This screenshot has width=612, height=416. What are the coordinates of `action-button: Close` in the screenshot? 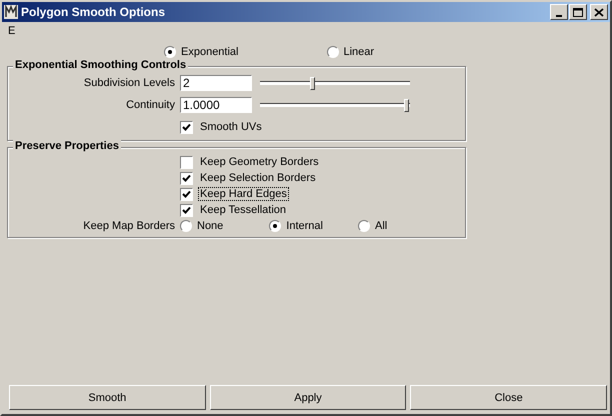 It's located at (509, 397).